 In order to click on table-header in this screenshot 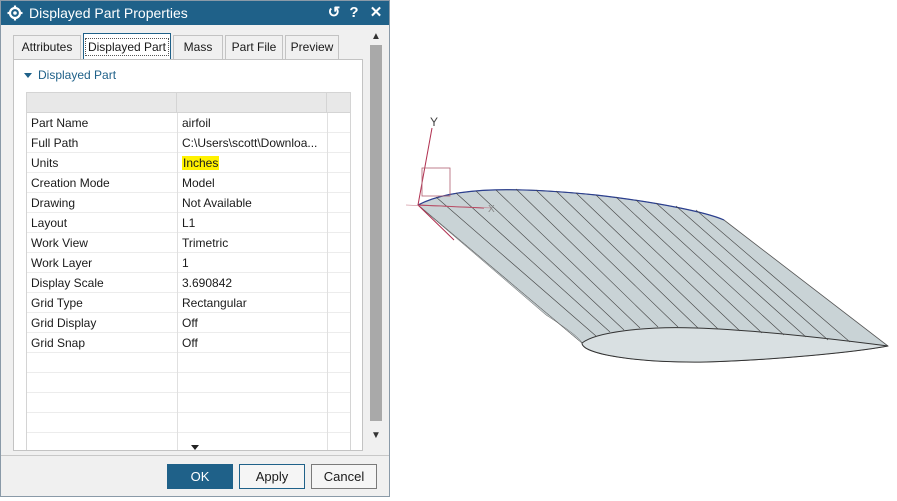, I will do `click(188, 103)`.